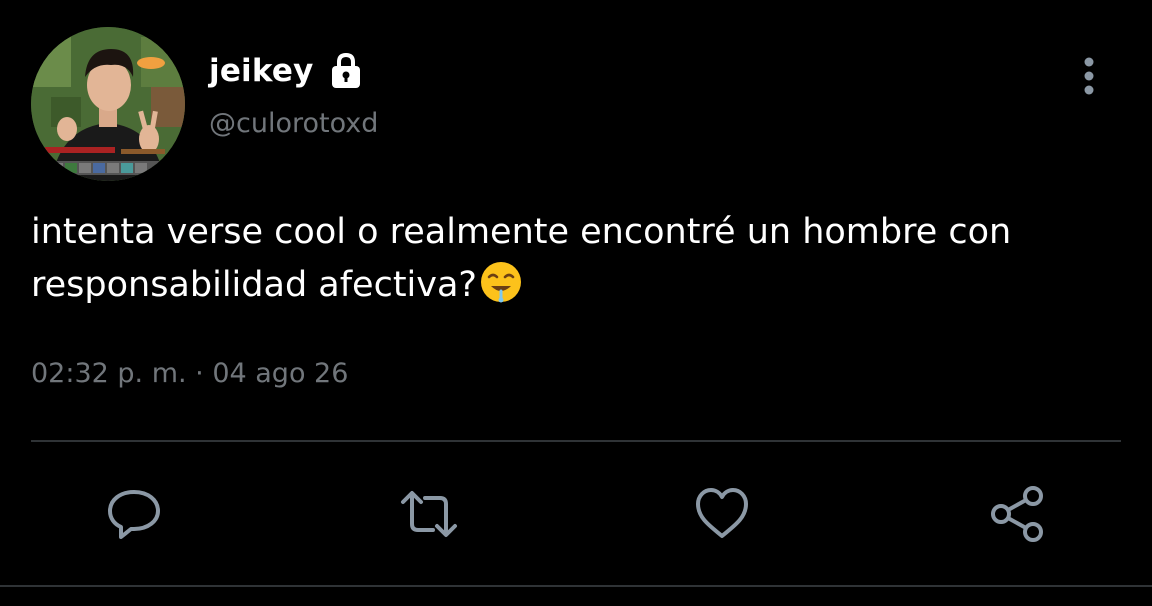 Image resolution: width=1152 pixels, height=606 pixels. I want to click on heart-icon, so click(722, 513).